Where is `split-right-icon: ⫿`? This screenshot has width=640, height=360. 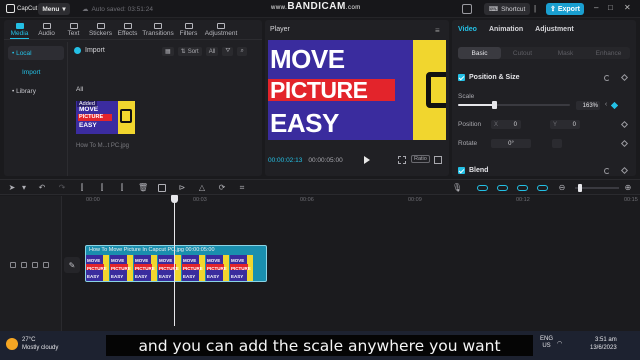 split-right-icon: ⫿ is located at coordinates (122, 188).